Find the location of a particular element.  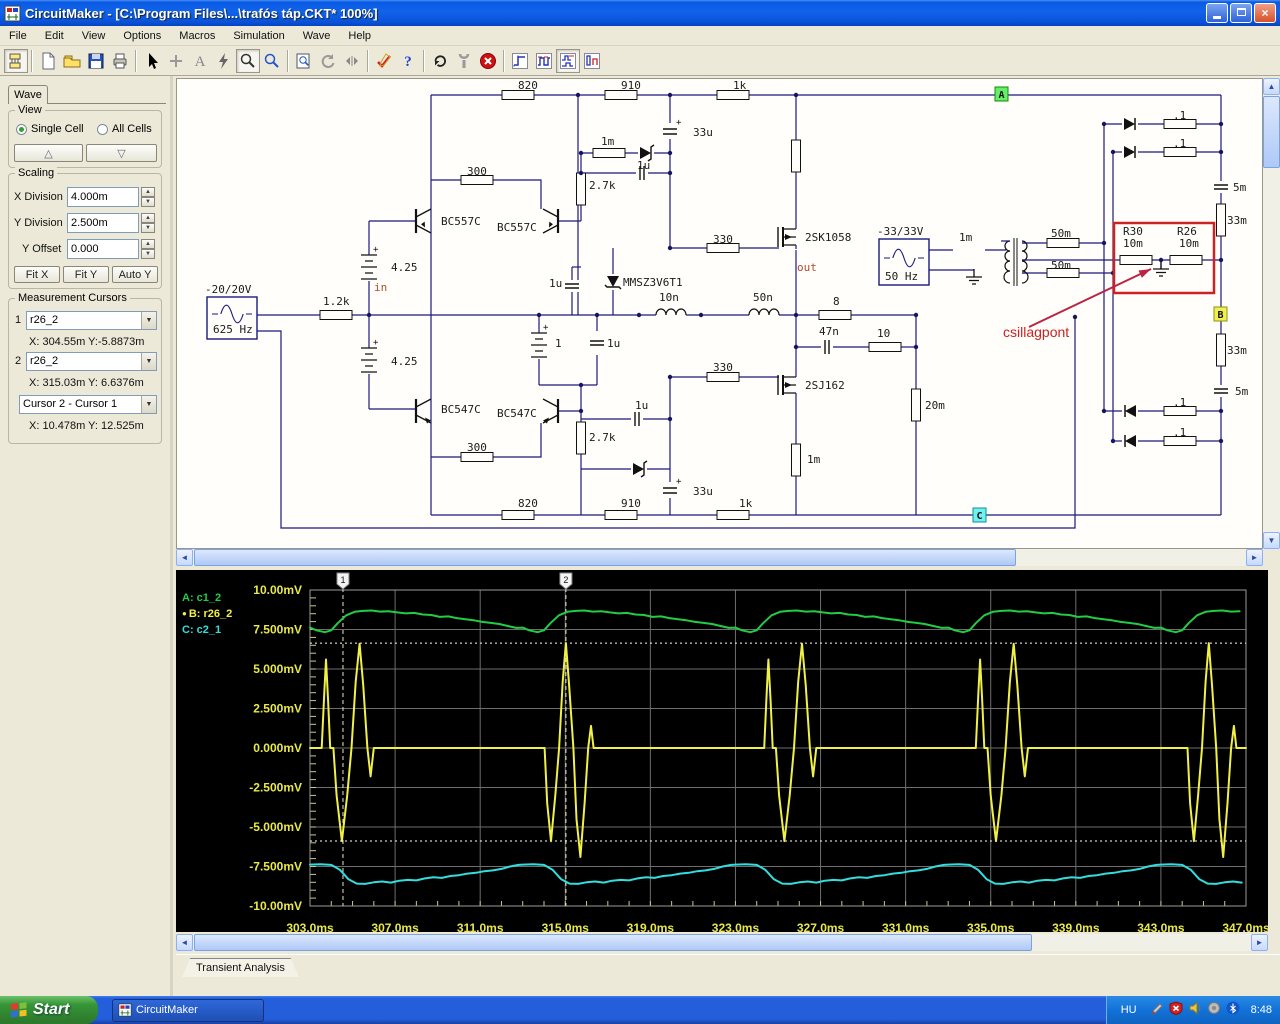

radio-single-cell: Single Cell is located at coordinates (50, 129).